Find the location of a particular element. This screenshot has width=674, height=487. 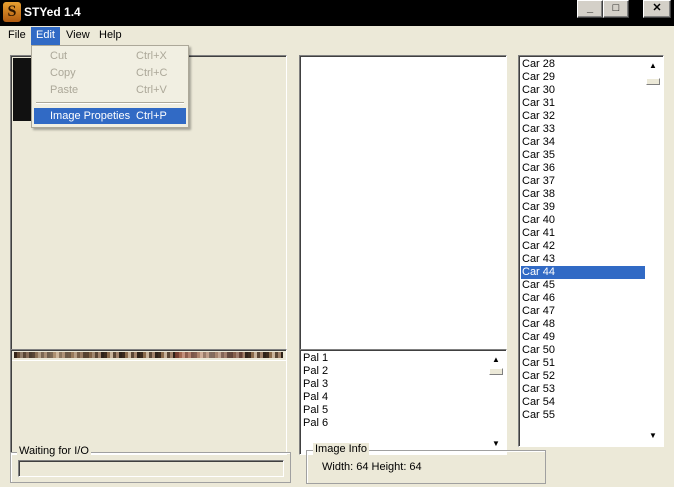

image-info-group: Image Info Width: 64 Height: 64 is located at coordinates (426, 463).